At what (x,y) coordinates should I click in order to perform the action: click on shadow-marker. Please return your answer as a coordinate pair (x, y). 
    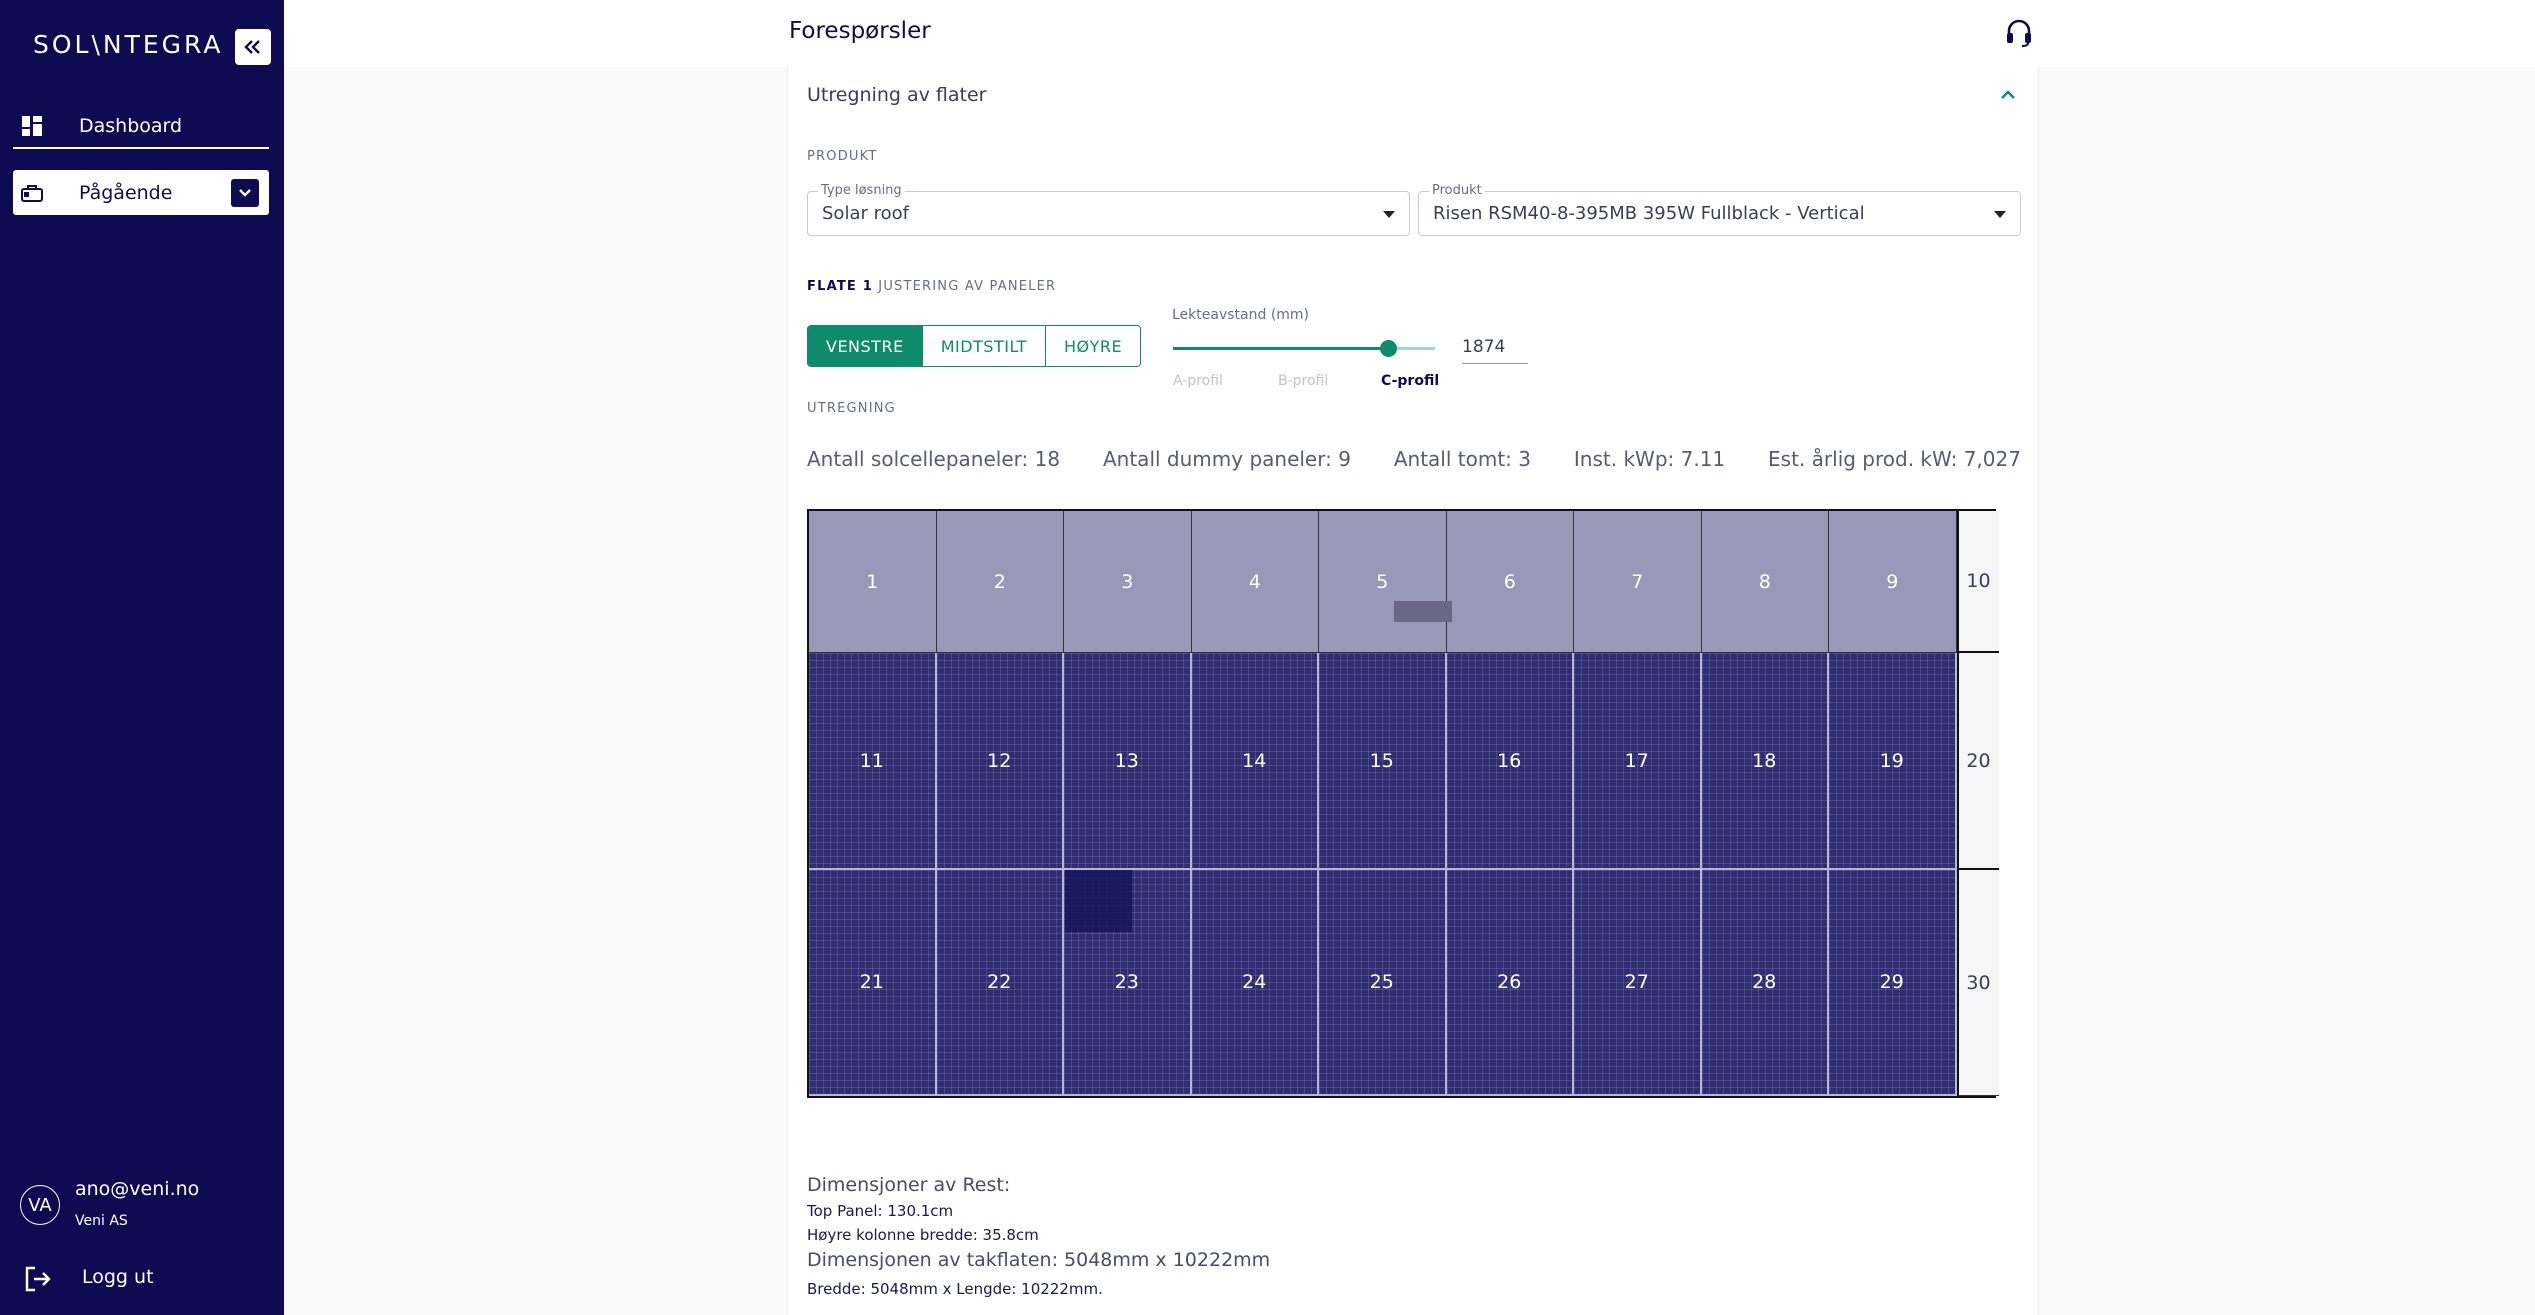
    Looking at the image, I should click on (1098, 901).